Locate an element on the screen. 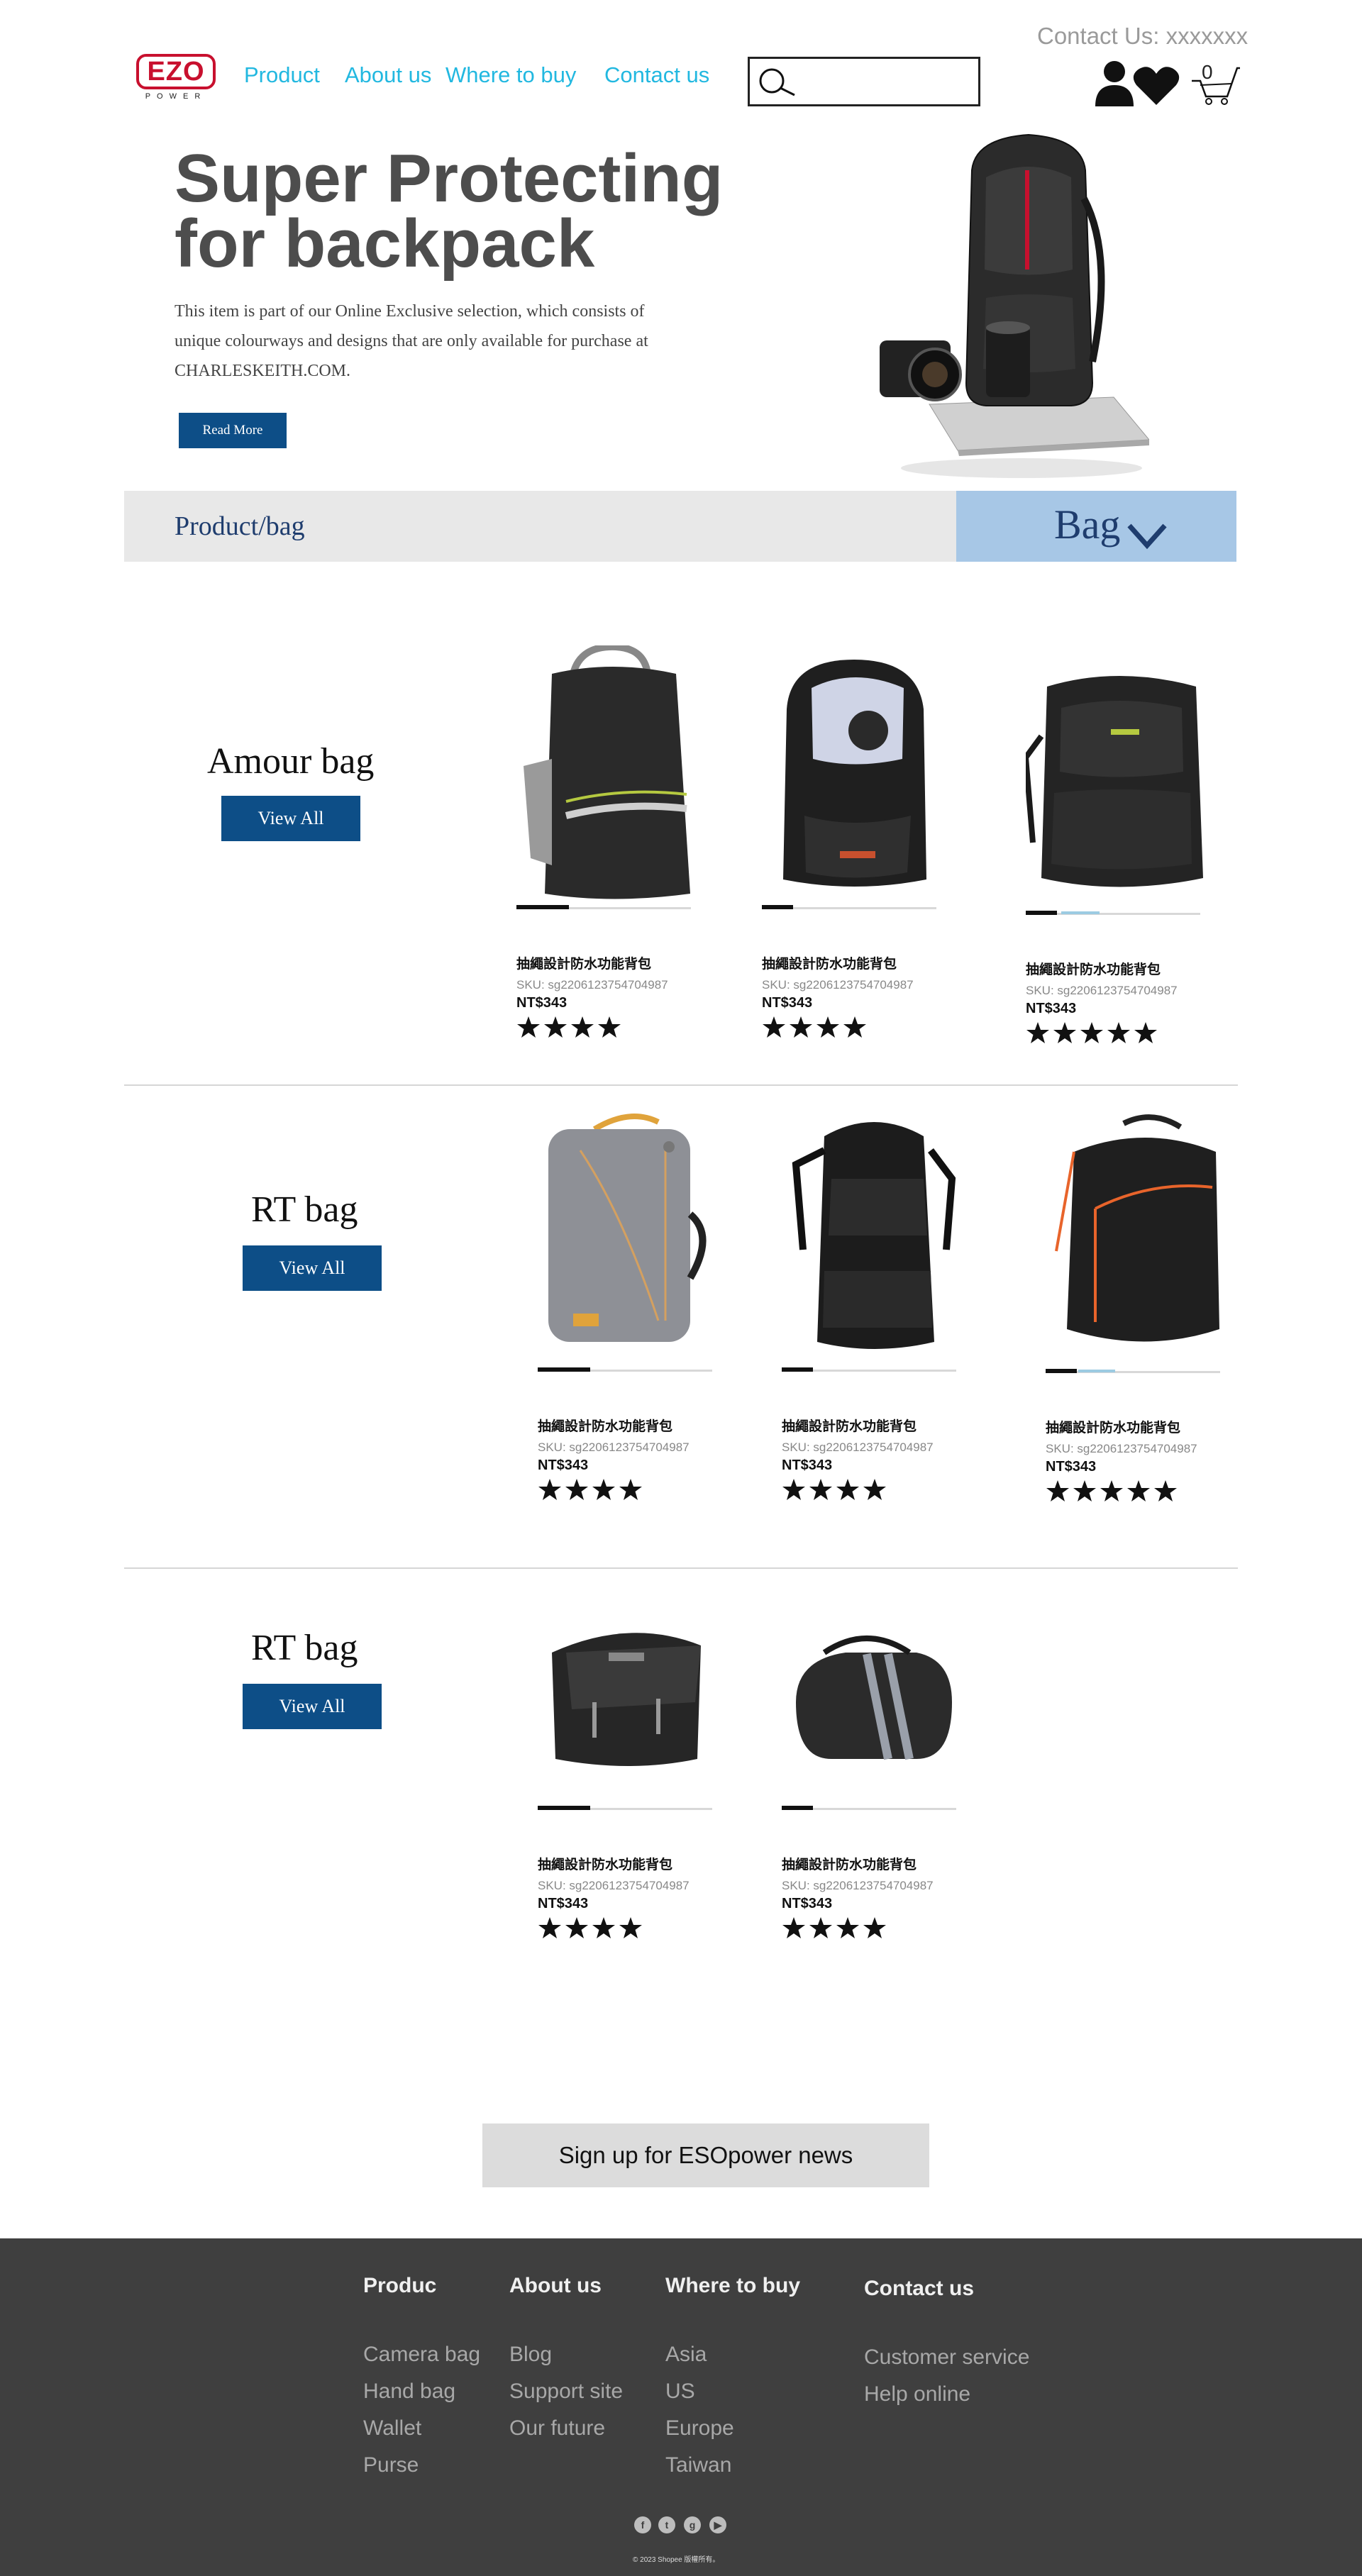  breadcrumb: Product/bag is located at coordinates (240, 526).